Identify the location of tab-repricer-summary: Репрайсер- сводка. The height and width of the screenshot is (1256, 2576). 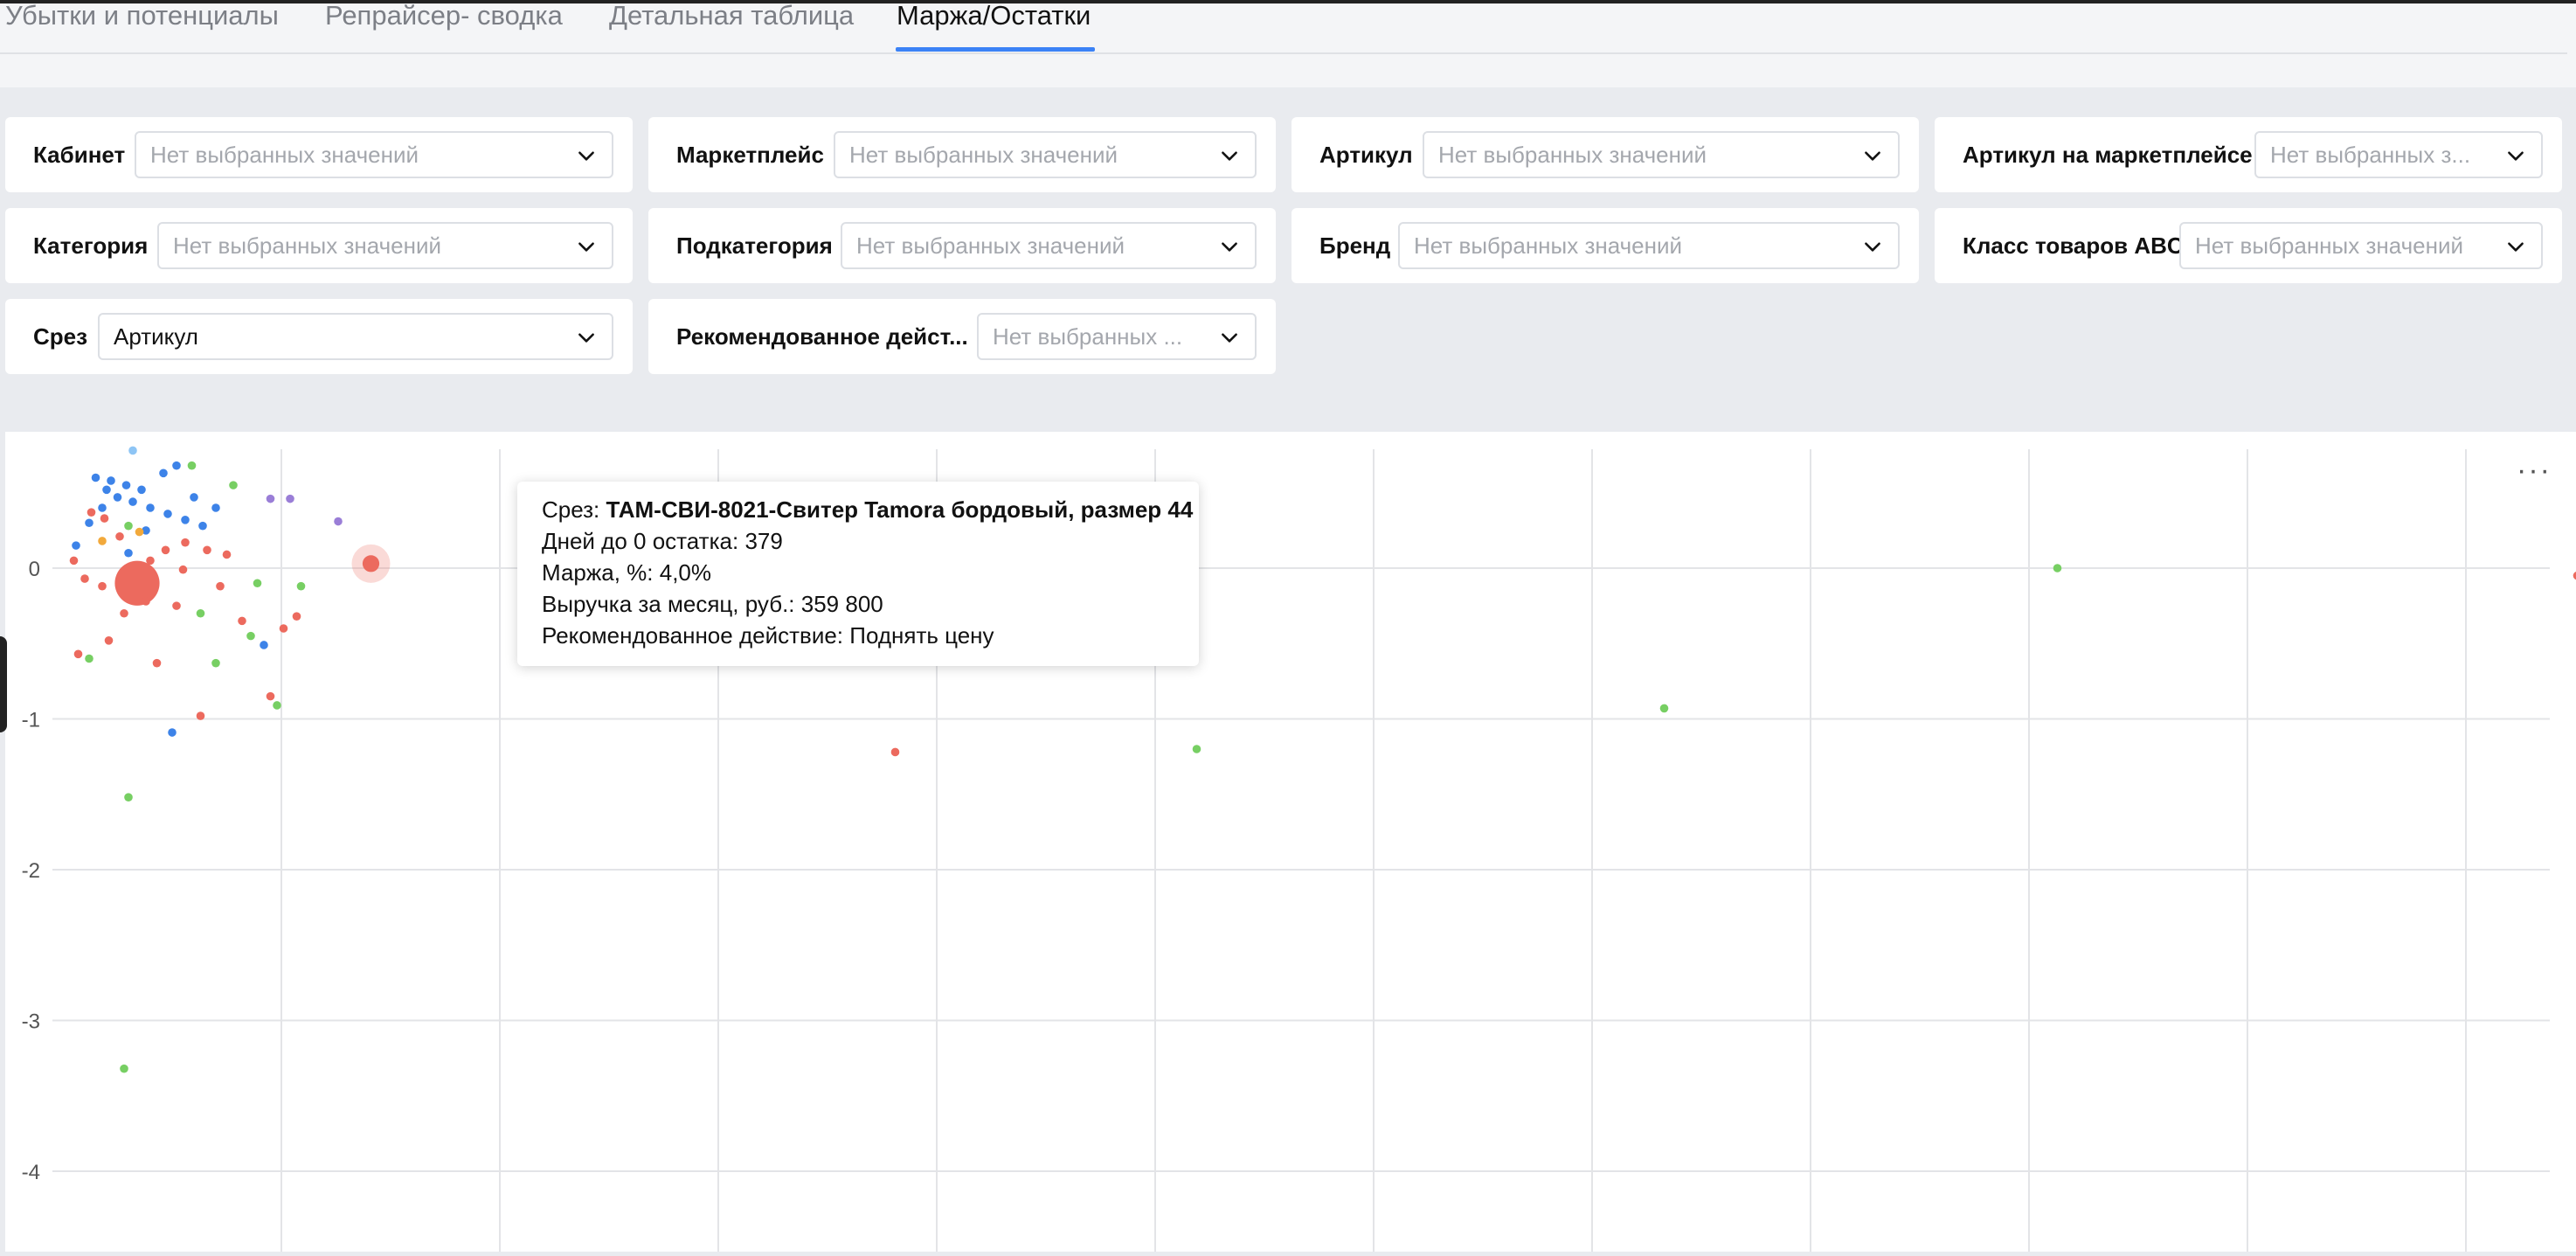
(444, 20).